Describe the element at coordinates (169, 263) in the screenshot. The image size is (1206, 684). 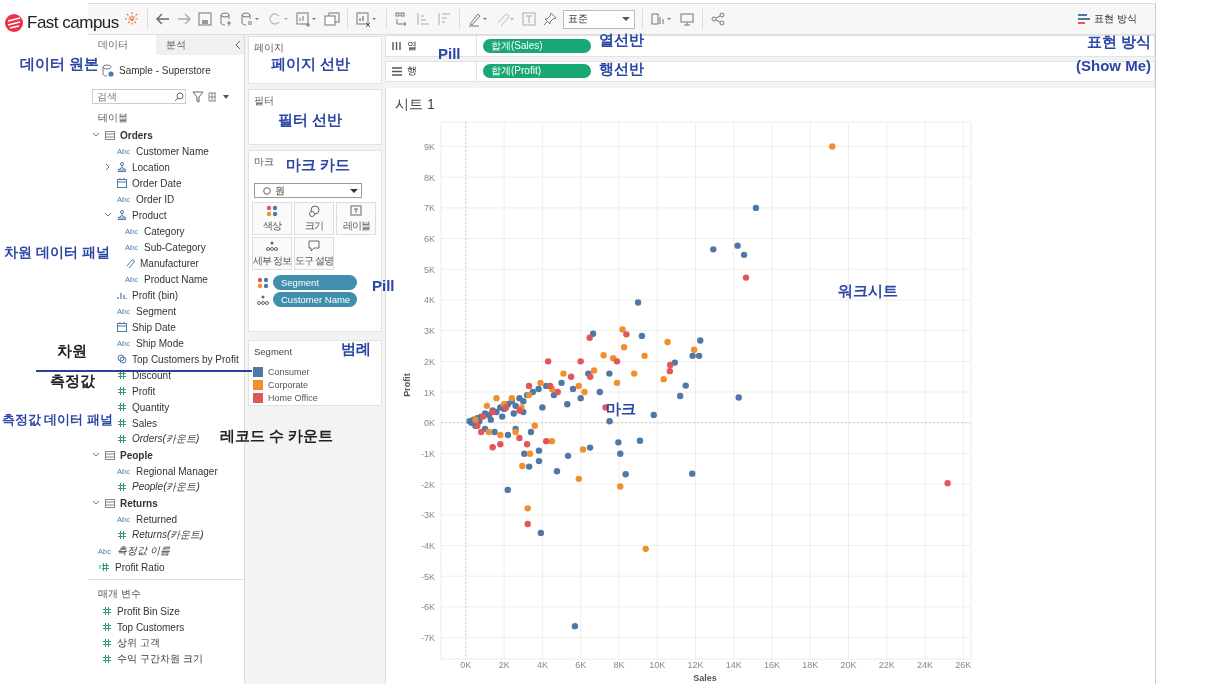
I see `field-name: Manufacturer` at that location.